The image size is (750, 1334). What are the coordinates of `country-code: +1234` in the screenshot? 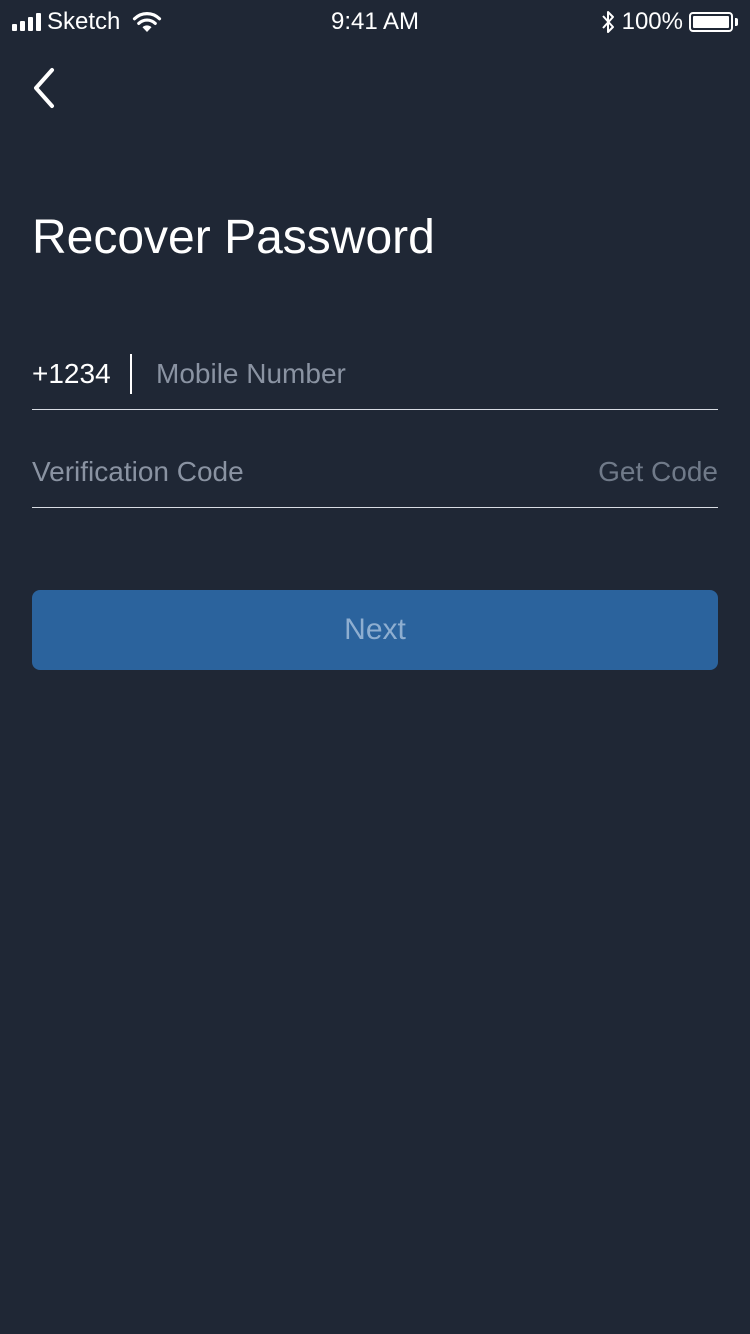 It's located at (81, 374).